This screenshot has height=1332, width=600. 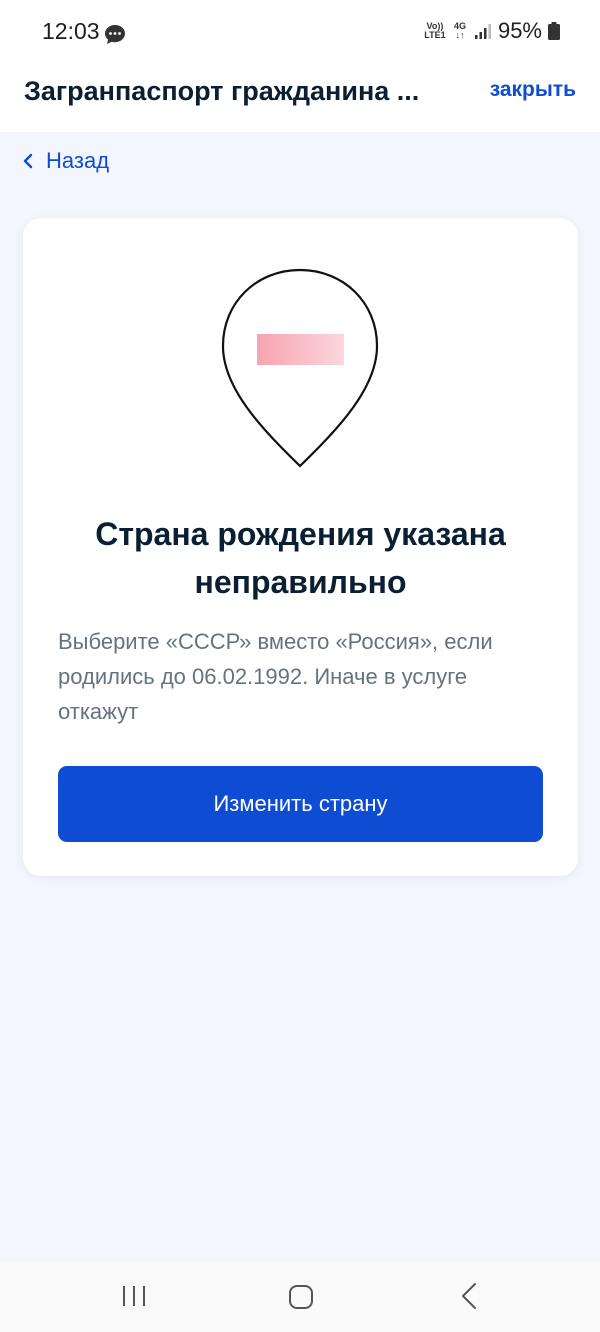 What do you see at coordinates (300, 368) in the screenshot?
I see `location-pin-icon` at bounding box center [300, 368].